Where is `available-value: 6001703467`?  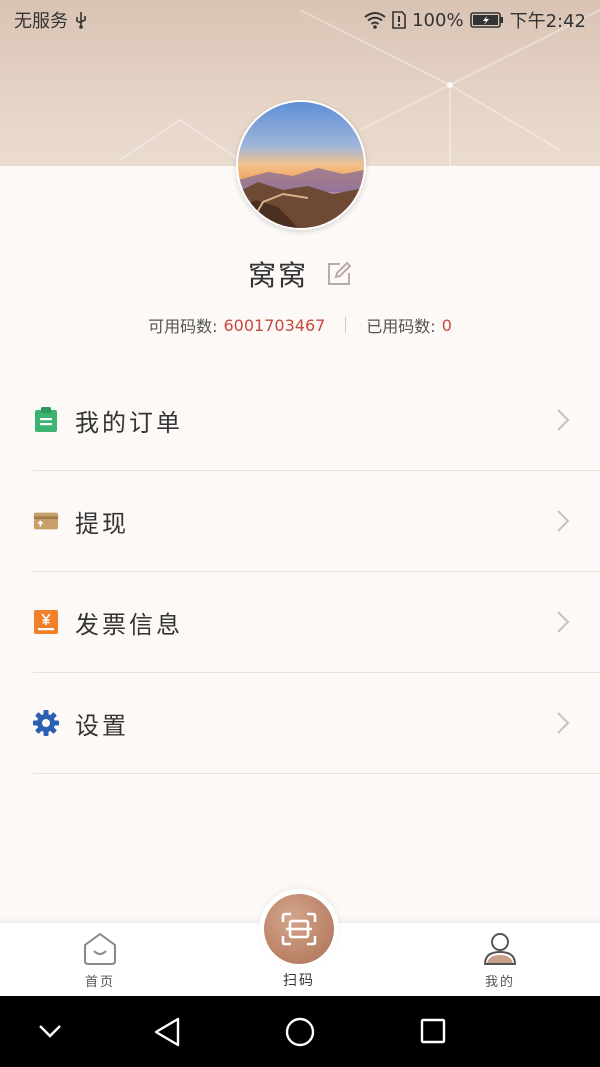 available-value: 6001703467 is located at coordinates (274, 325).